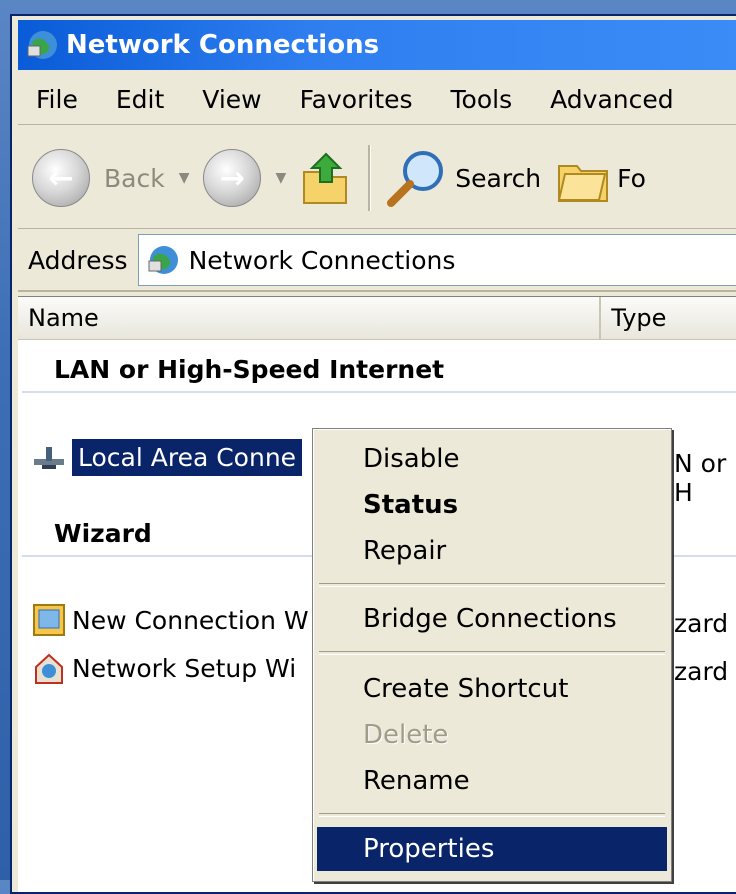  What do you see at coordinates (492, 505) in the screenshot?
I see `menu-item-status: Status` at bounding box center [492, 505].